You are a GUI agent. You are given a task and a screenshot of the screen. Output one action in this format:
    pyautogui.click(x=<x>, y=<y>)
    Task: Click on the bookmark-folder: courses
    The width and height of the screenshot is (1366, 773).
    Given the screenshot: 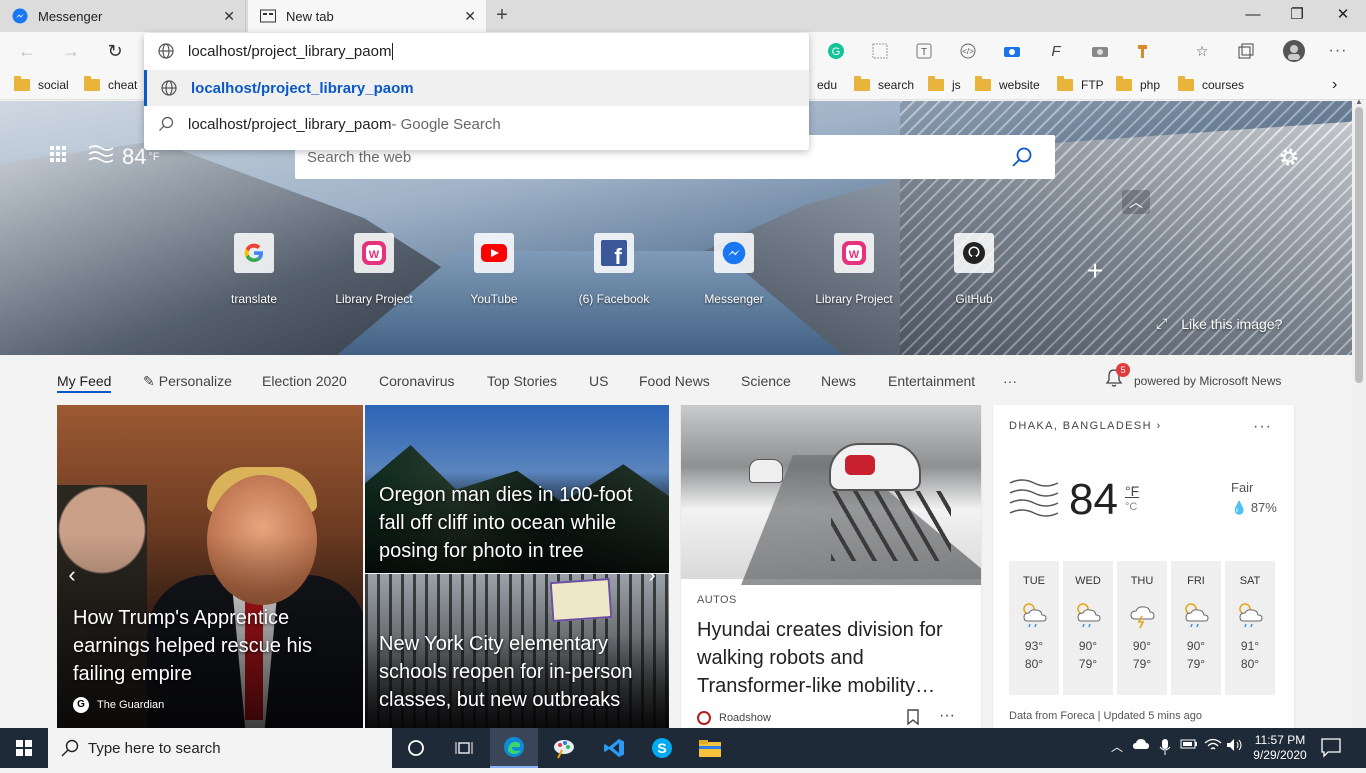 What is the action you would take?
    pyautogui.click(x=1211, y=85)
    